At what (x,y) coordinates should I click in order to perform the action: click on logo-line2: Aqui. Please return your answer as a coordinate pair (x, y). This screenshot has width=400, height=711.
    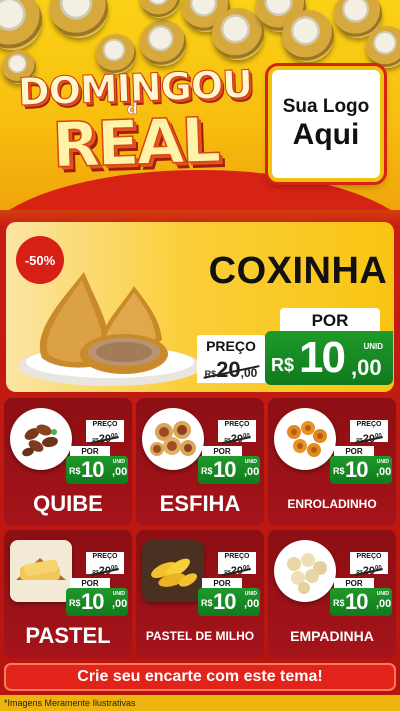
    Looking at the image, I should click on (326, 134).